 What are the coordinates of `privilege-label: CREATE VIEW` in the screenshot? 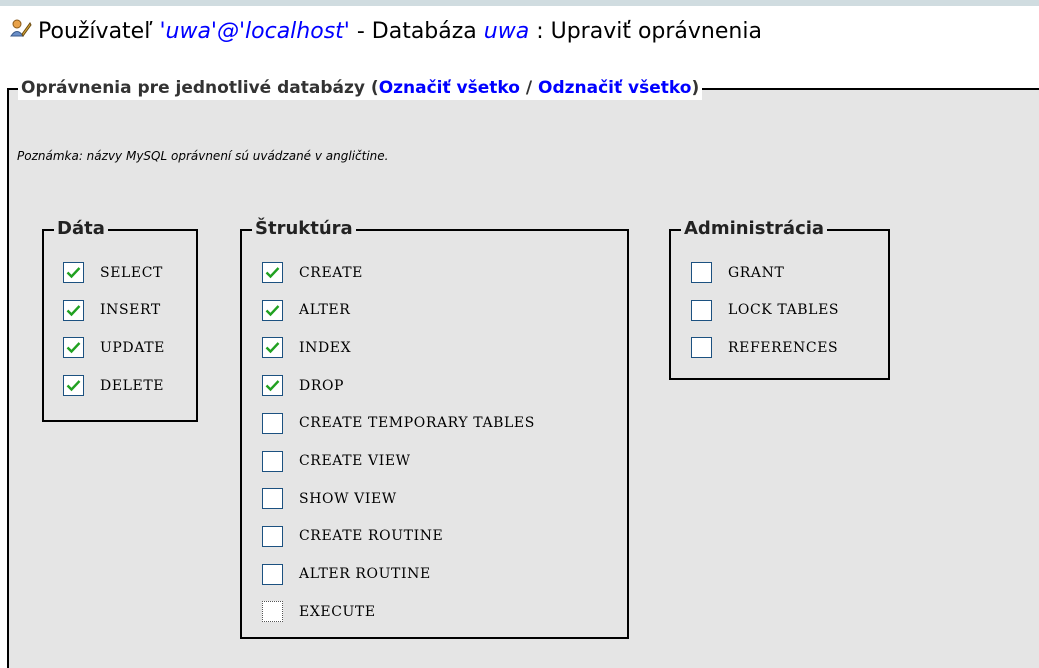 It's located at (355, 461).